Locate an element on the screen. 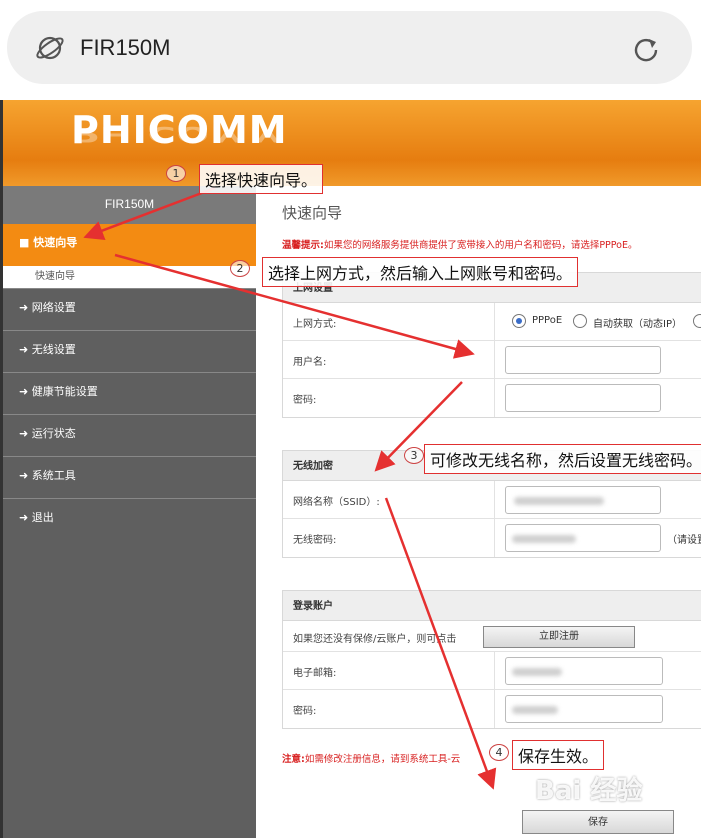 This screenshot has height=838, width=701. page-title: 快速向导 is located at coordinates (312, 213).